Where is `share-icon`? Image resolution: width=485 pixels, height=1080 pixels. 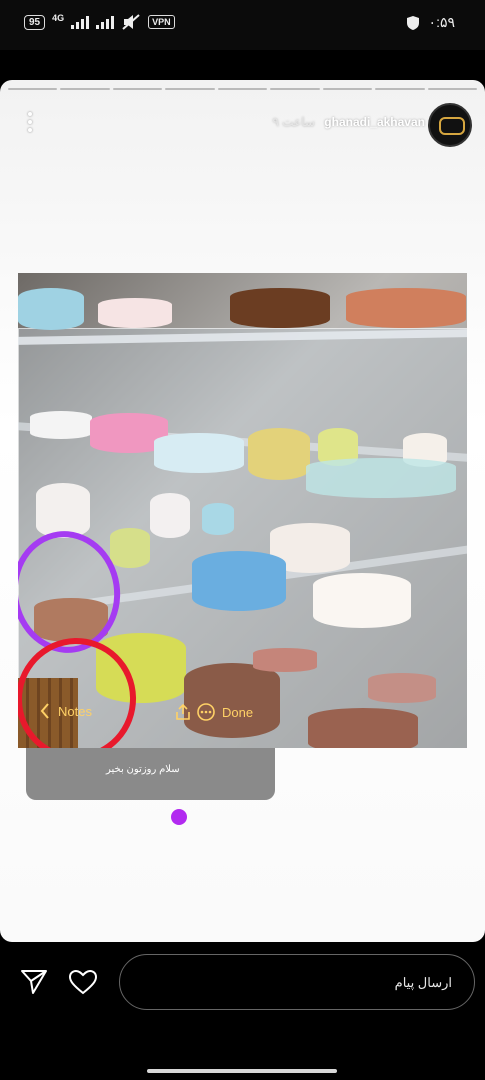
share-icon is located at coordinates (183, 712).